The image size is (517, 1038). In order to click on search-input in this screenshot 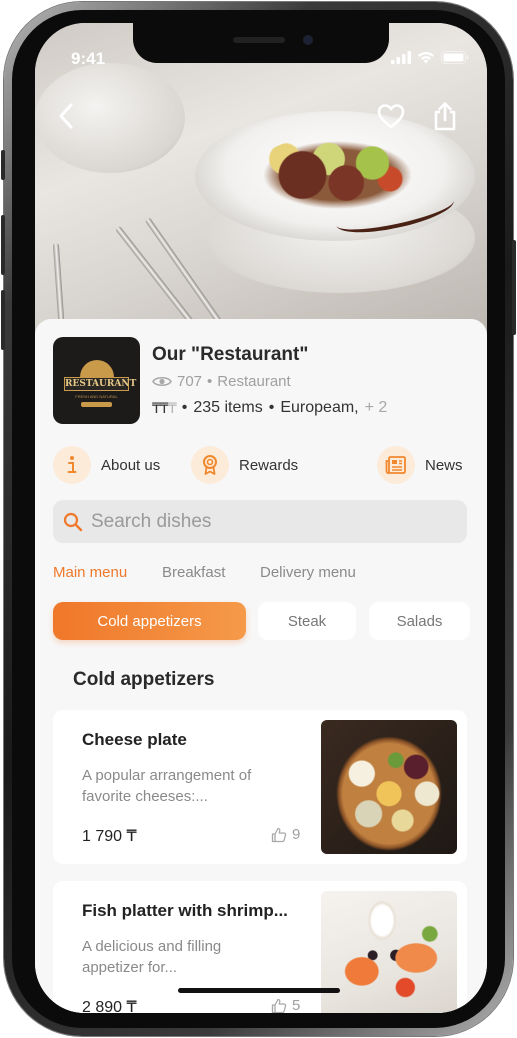, I will do `click(261, 521)`.